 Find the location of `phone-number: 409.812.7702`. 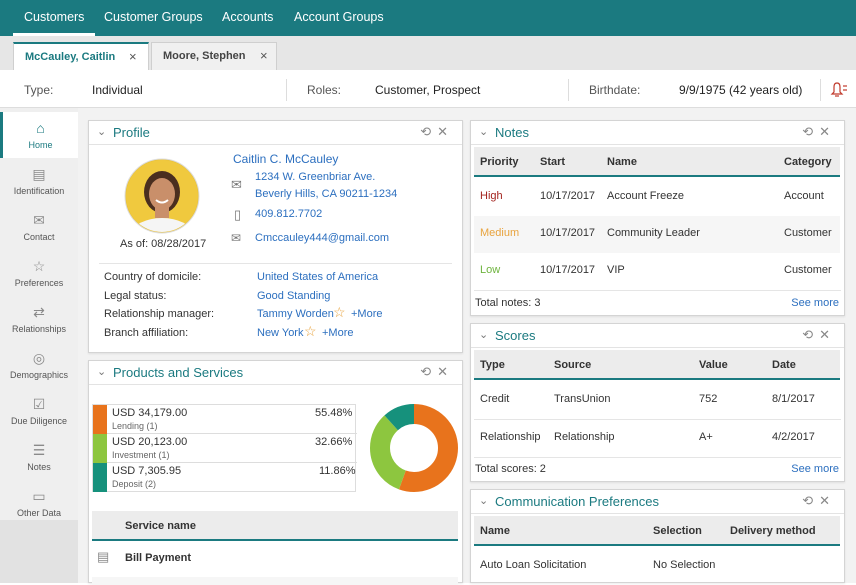

phone-number: 409.812.7702 is located at coordinates (288, 214).